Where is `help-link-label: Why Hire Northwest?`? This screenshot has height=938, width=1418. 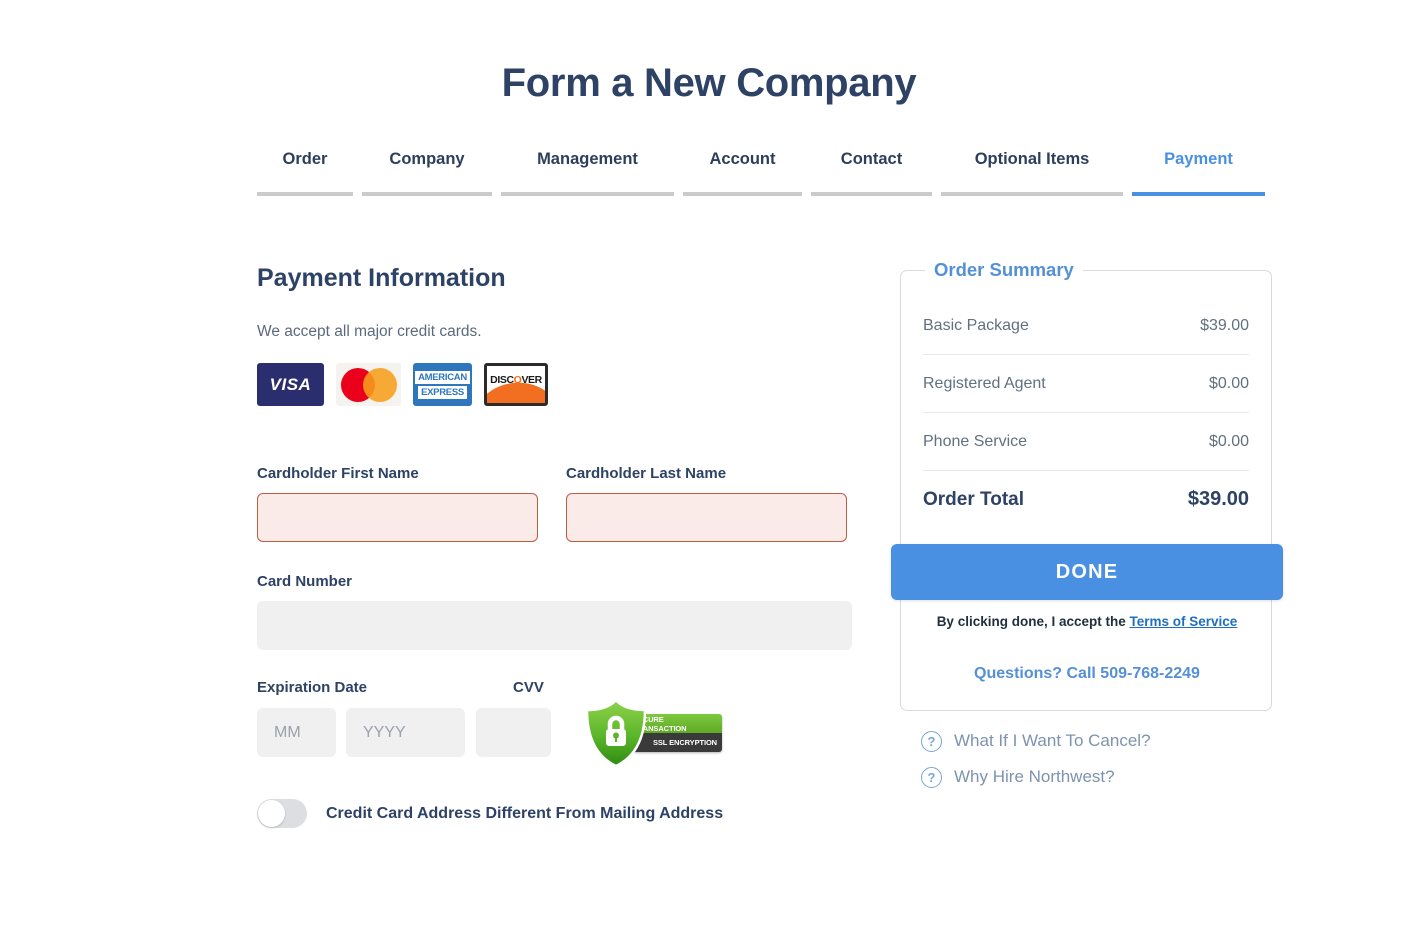 help-link-label: Why Hire Northwest? is located at coordinates (1034, 776).